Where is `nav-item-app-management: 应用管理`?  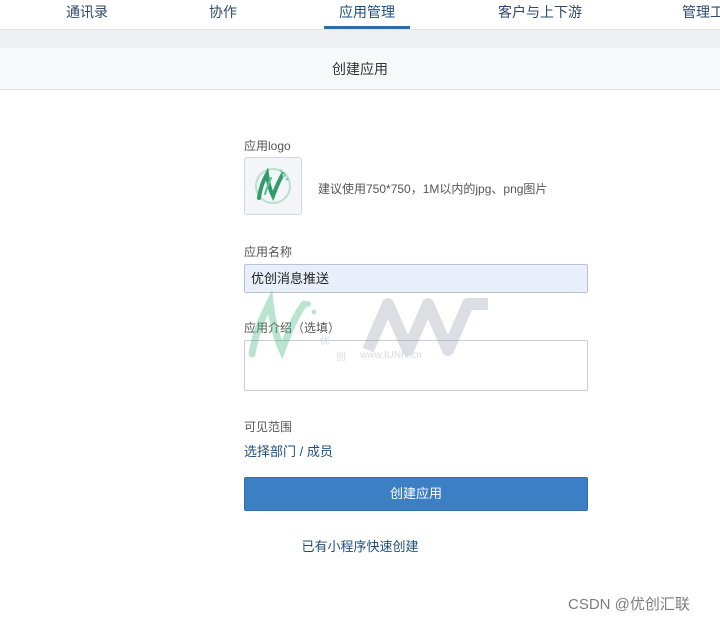
nav-item-app-management: 应用管理 is located at coordinates (367, 12).